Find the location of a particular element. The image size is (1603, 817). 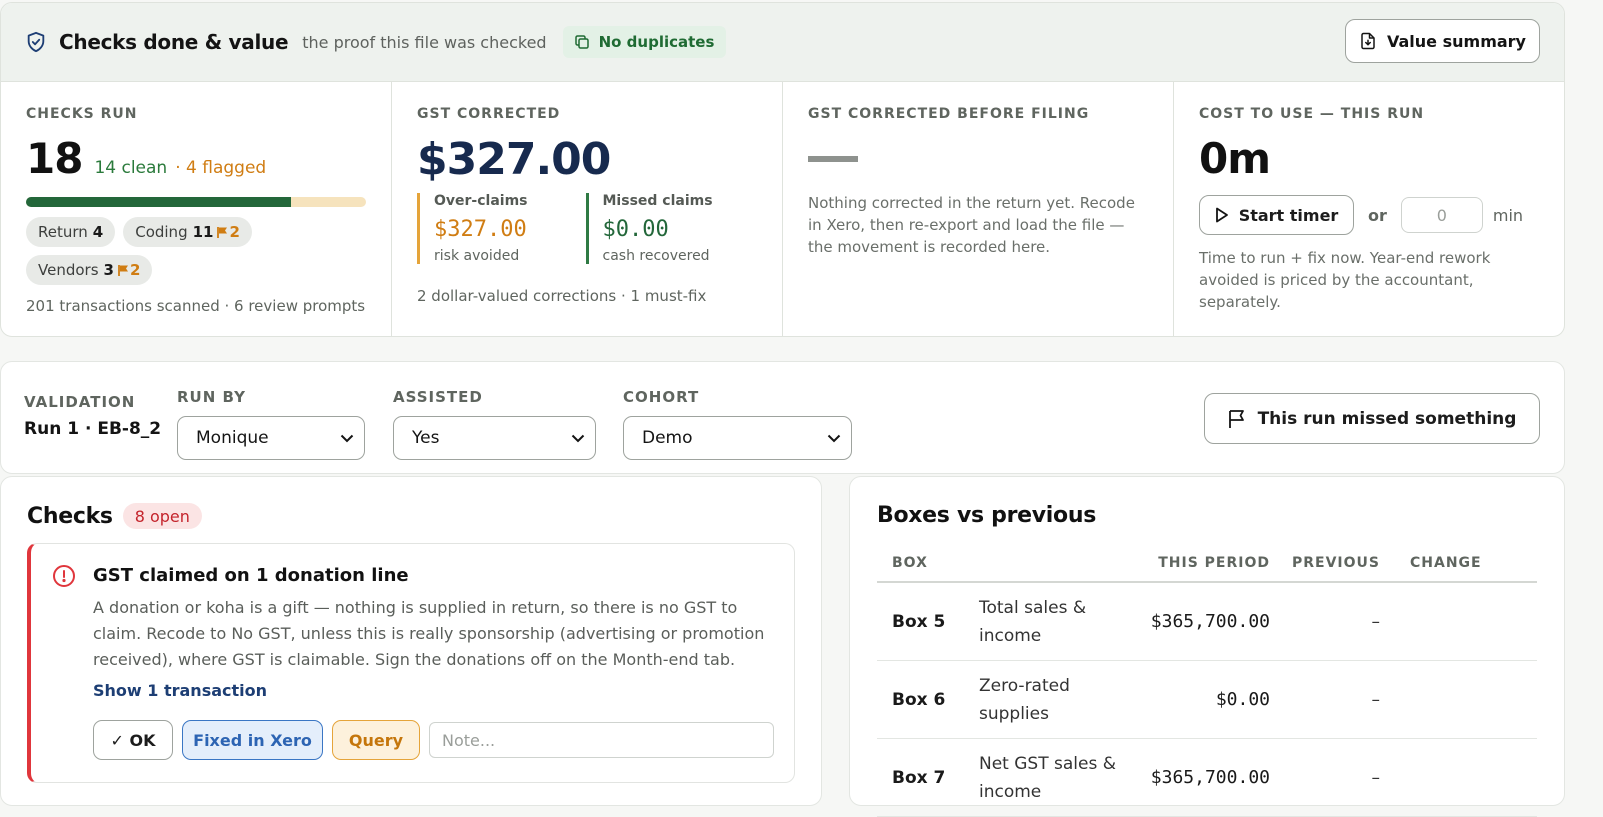

table-row: Box 6 Zero-rated supplies $0.00 – is located at coordinates (1207, 700).